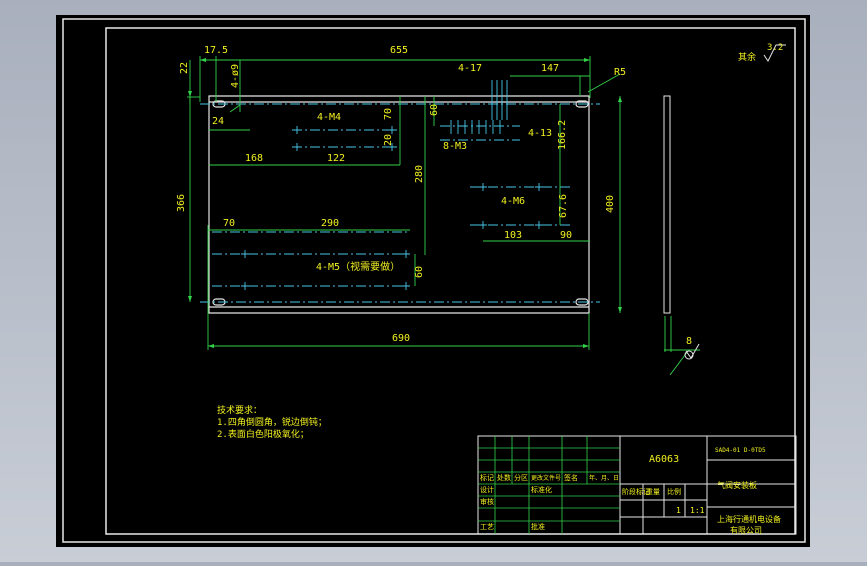 This screenshot has height=566, width=867. What do you see at coordinates (562, 135) in the screenshot?
I see `dim-166-2: 166.2` at bounding box center [562, 135].